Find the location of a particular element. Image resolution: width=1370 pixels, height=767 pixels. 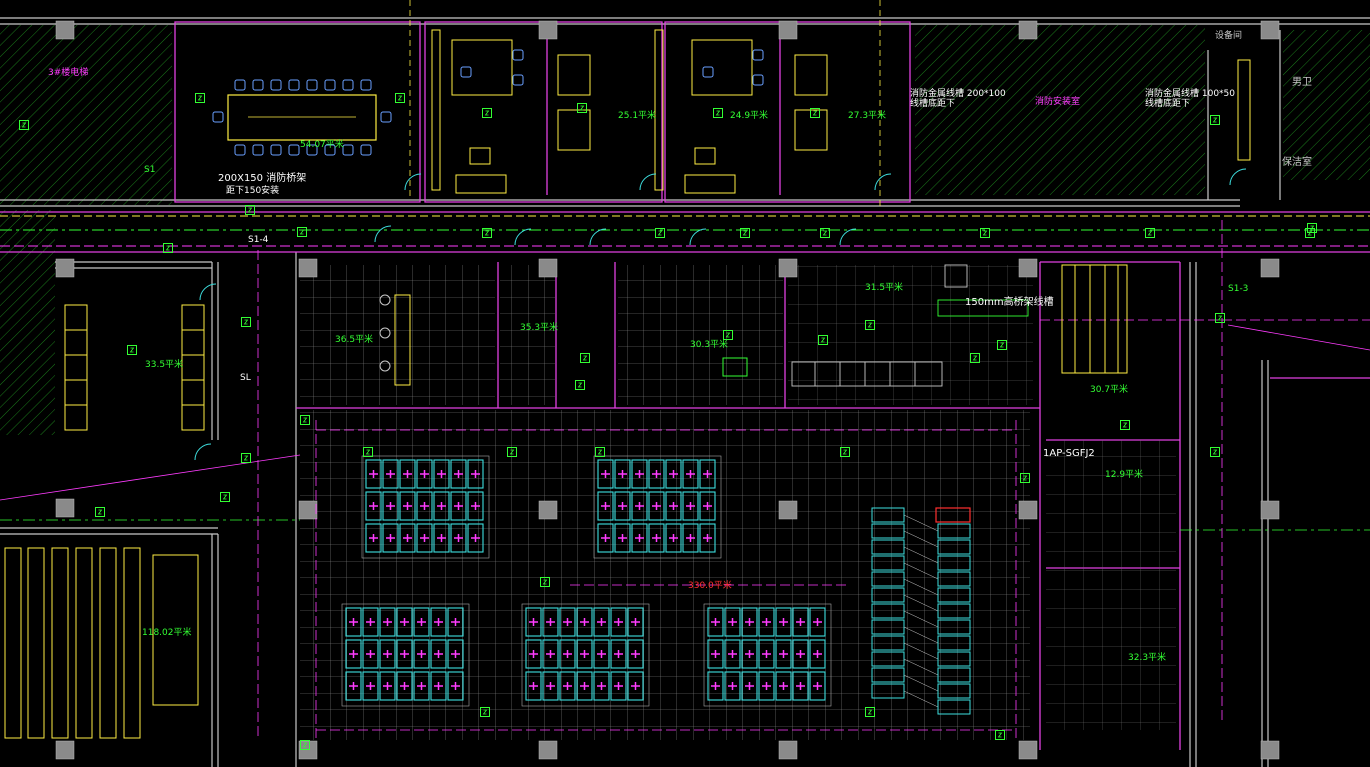

label-room-wc: 男卫 is located at coordinates (1302, 82).